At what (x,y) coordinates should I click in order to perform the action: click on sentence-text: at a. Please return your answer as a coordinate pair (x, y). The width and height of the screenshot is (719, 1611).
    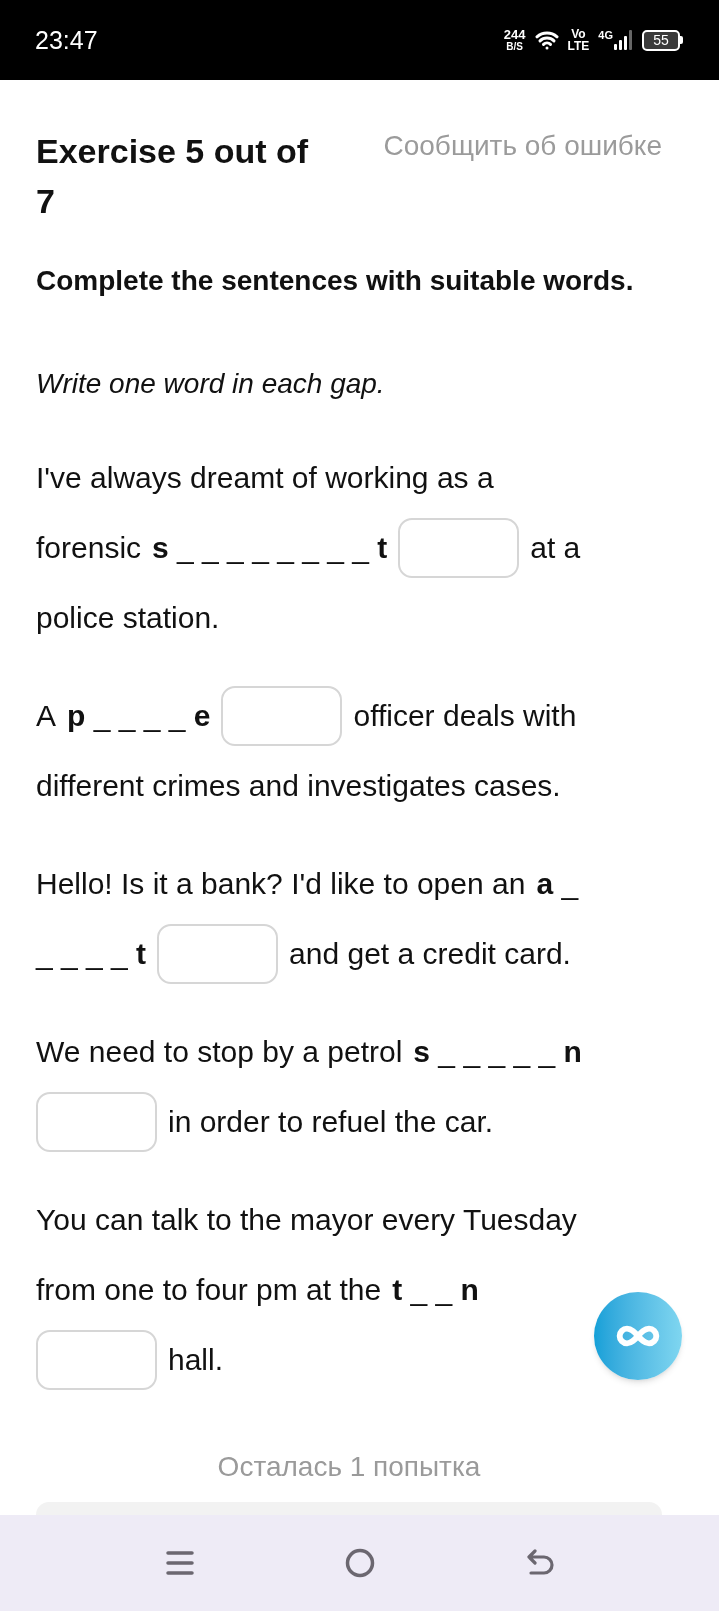
    Looking at the image, I should click on (555, 548).